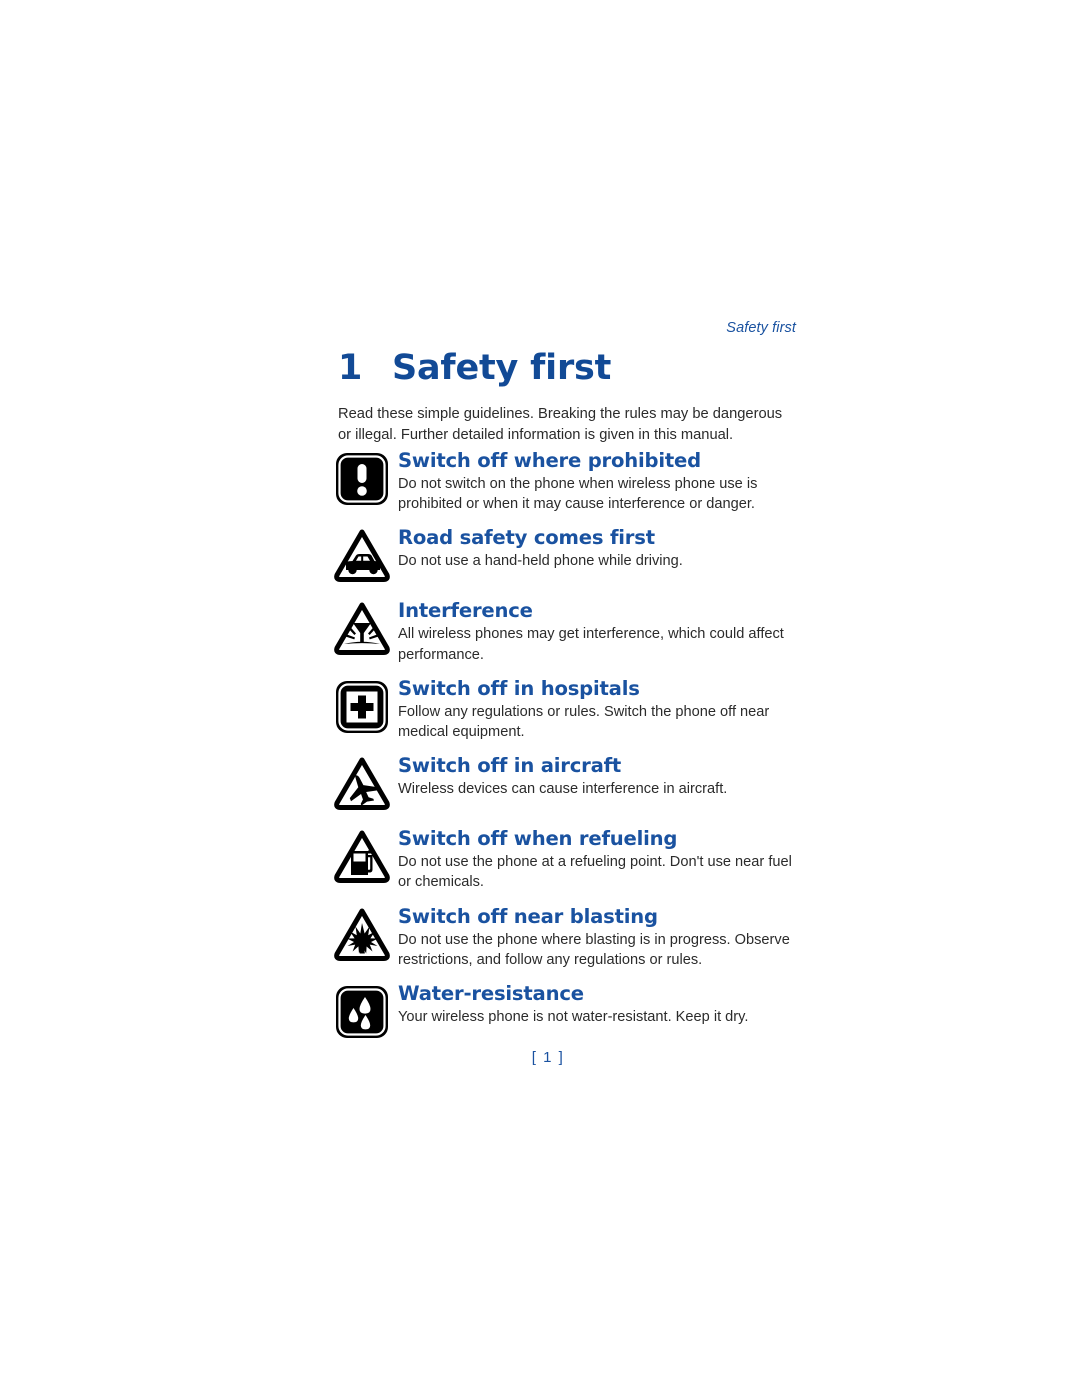 The image size is (1080, 1397). I want to click on guideline-title: Switch off in hospitals, so click(519, 688).